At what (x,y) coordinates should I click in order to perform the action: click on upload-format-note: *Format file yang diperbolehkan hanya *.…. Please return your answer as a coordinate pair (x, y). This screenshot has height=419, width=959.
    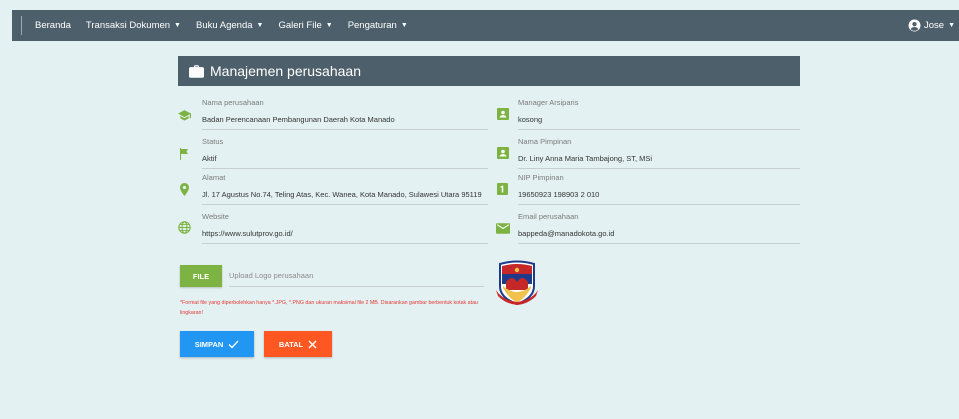
    Looking at the image, I should click on (329, 308).